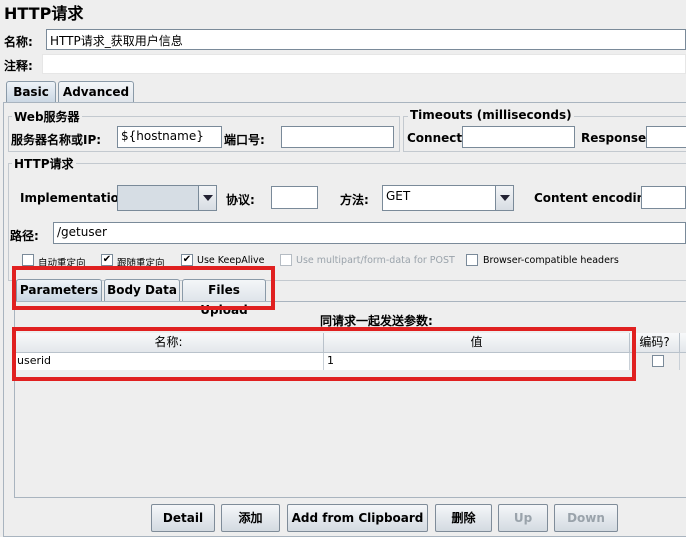 Image resolution: width=686 pixels, height=537 pixels. Describe the element at coordinates (183, 518) in the screenshot. I see `detail-button: Detail` at that location.